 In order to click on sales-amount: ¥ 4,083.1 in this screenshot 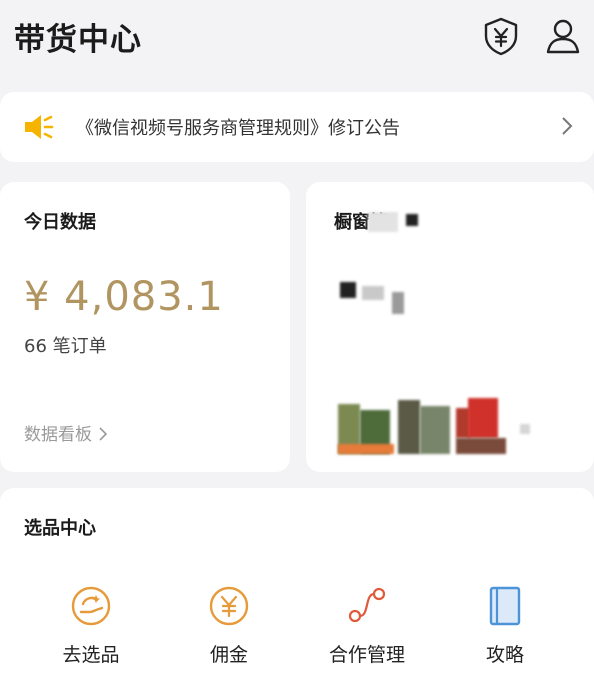, I will do `click(124, 297)`.